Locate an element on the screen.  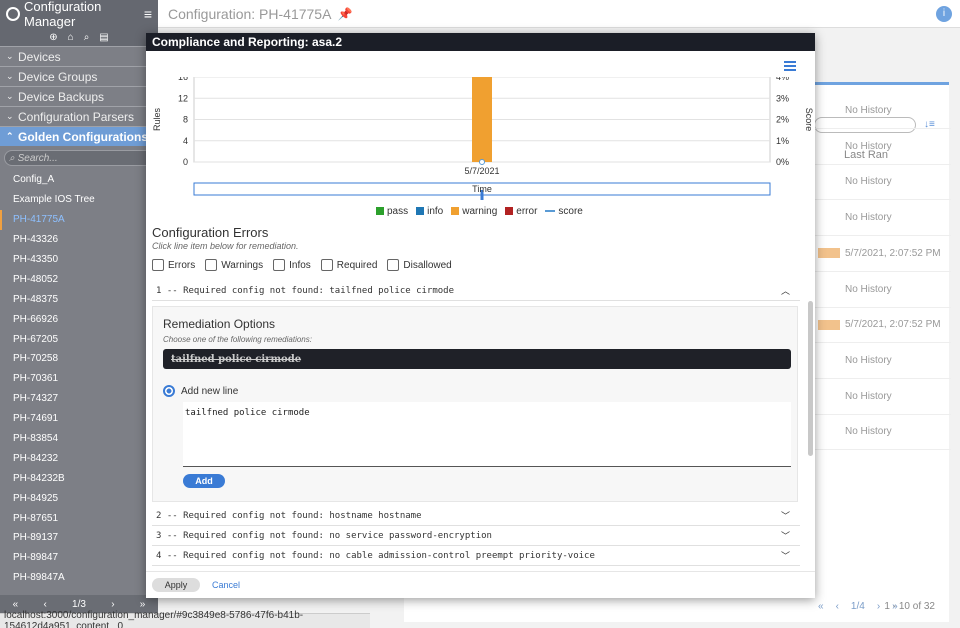
cancel-button: Cancel is located at coordinates (226, 585).